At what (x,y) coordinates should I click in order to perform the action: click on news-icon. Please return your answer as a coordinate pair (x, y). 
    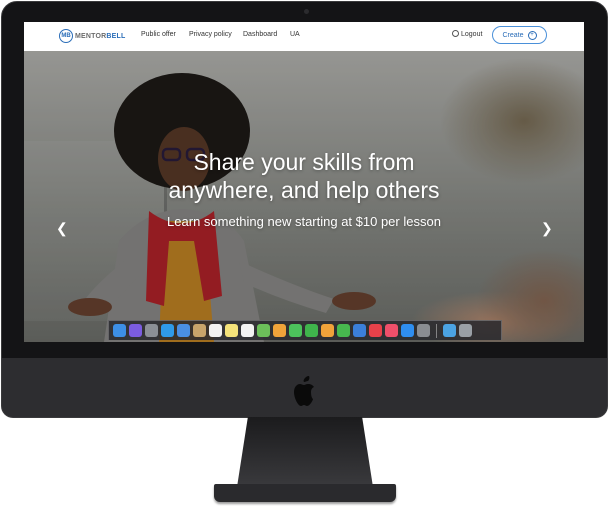
    Looking at the image, I should click on (375, 330).